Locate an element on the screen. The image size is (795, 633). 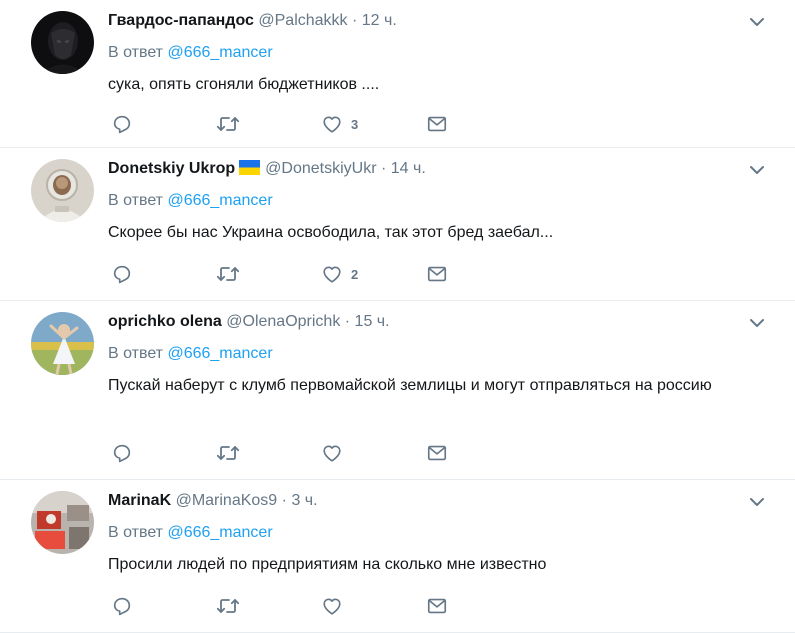
display-name: MarinaK is located at coordinates (139, 500).